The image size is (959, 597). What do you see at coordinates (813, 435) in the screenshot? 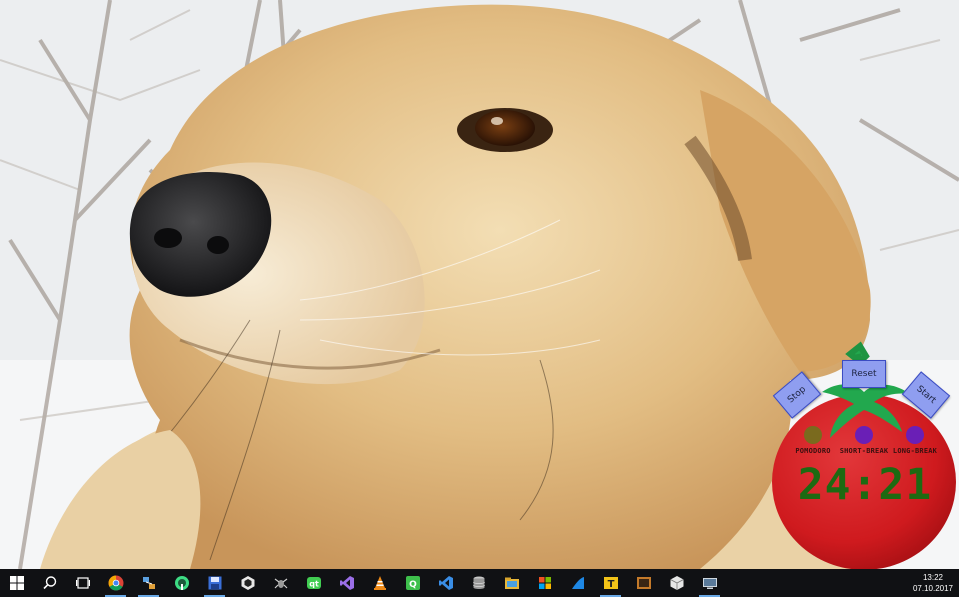
I see `pomodoro-mode-radio` at bounding box center [813, 435].